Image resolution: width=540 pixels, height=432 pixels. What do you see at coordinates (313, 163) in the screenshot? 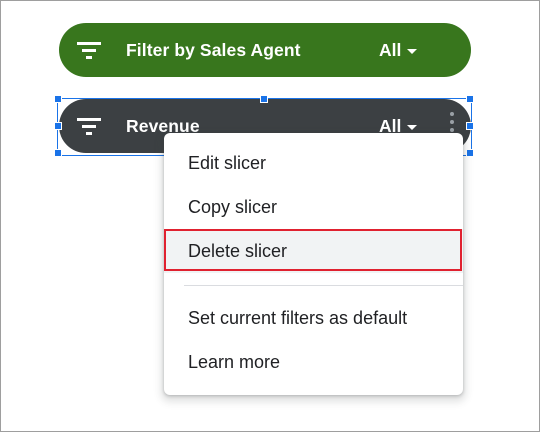
I see `menu-item-edit-slicer: Edit slicer` at bounding box center [313, 163].